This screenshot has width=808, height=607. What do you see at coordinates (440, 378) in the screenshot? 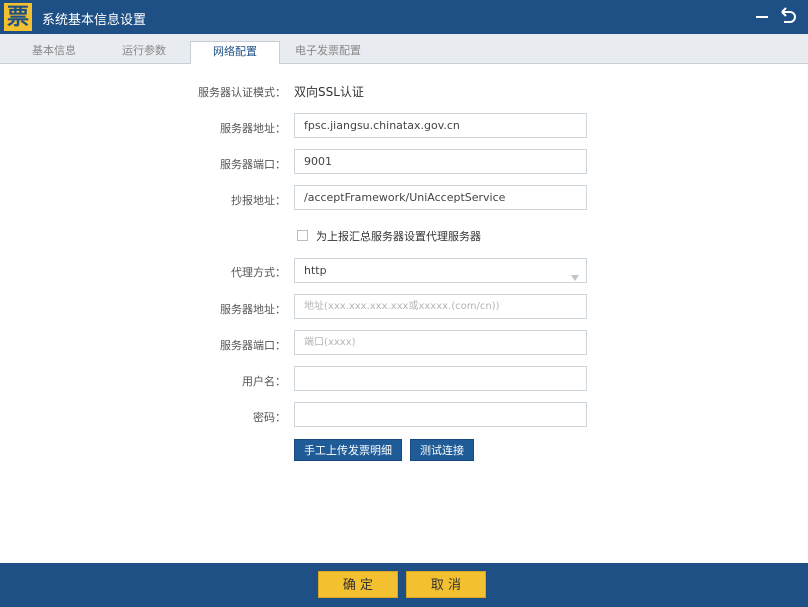
I see `username-field` at bounding box center [440, 378].